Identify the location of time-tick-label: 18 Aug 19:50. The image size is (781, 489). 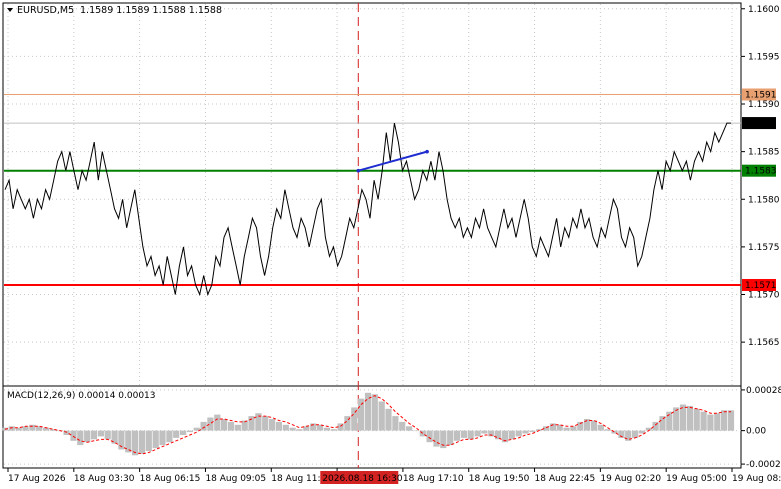
(499, 479).